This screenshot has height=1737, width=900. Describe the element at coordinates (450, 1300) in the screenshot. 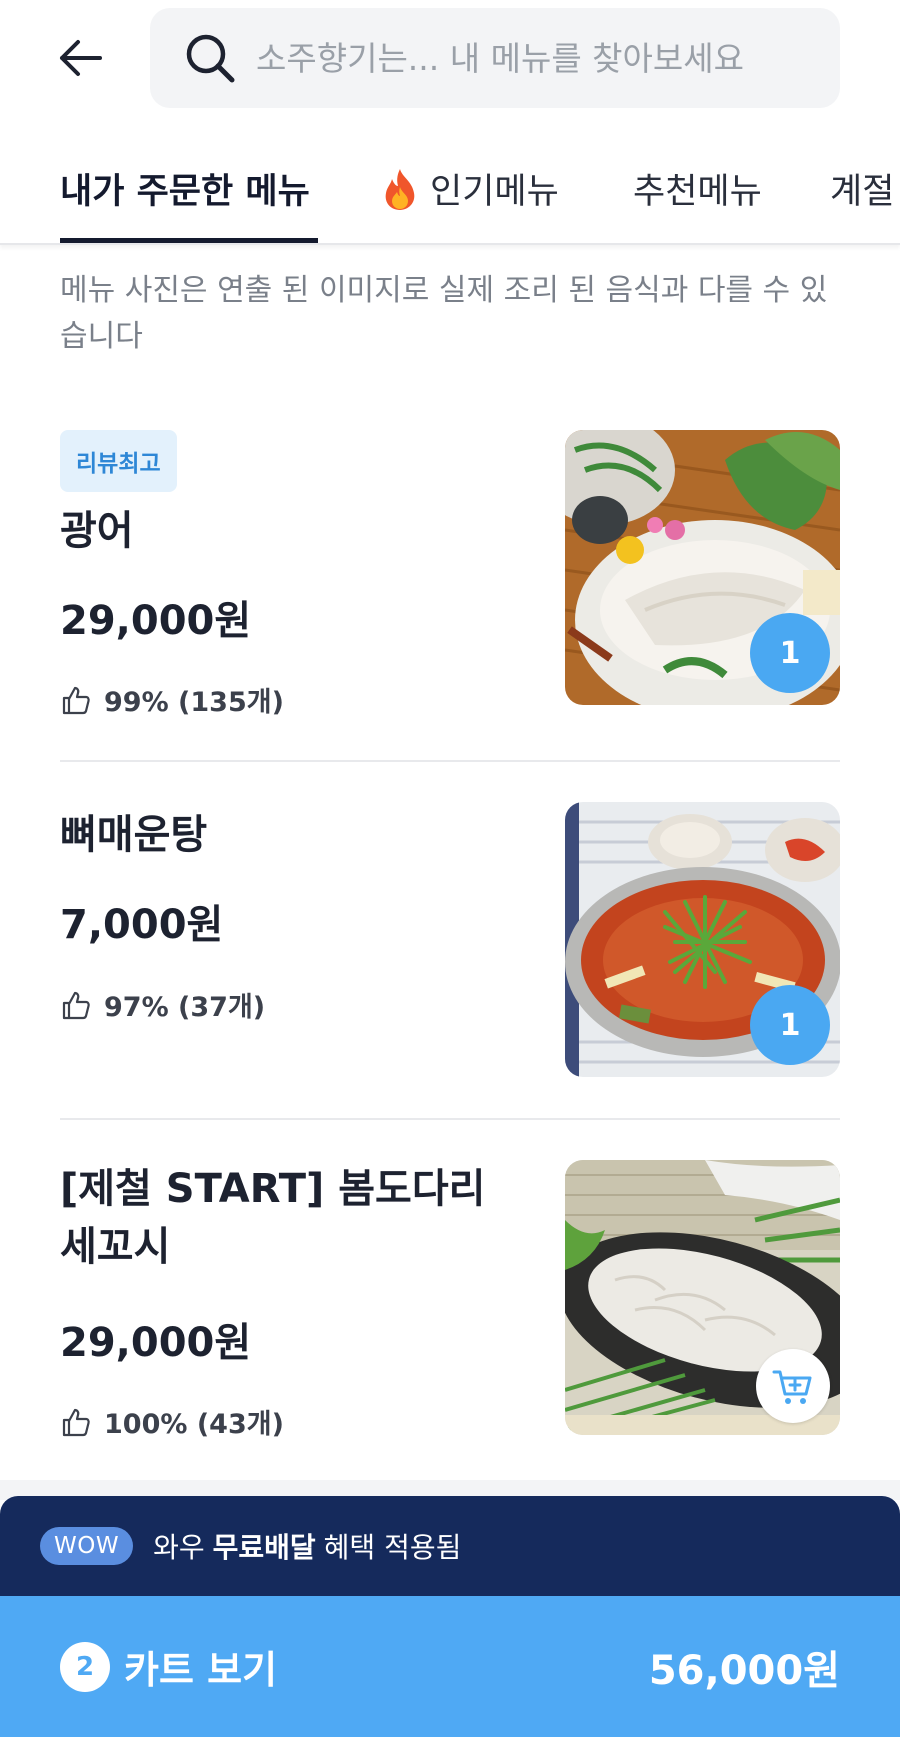

I see `menu-item-spring-flounder-sekkoshi: [제철 START] 봄도다리 세꼬시 29,000원 100% (43개)` at that location.